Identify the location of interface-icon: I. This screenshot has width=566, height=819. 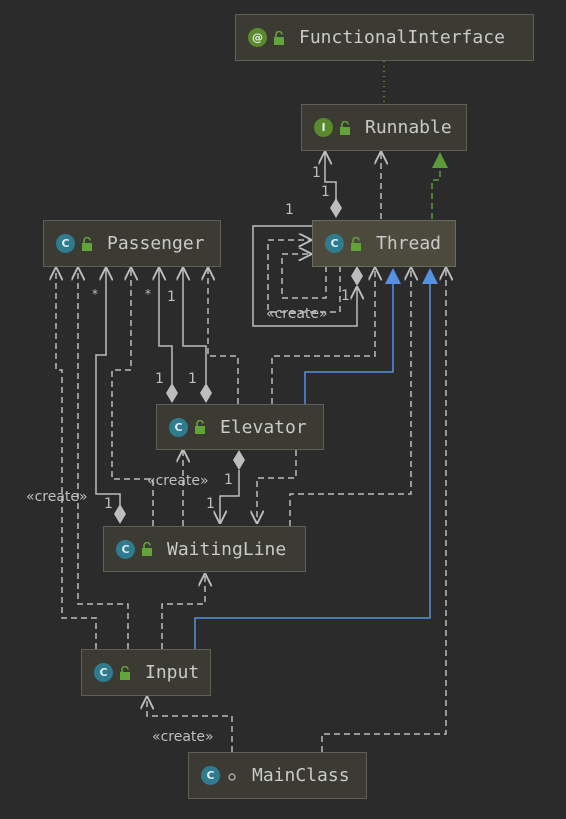
(323, 127).